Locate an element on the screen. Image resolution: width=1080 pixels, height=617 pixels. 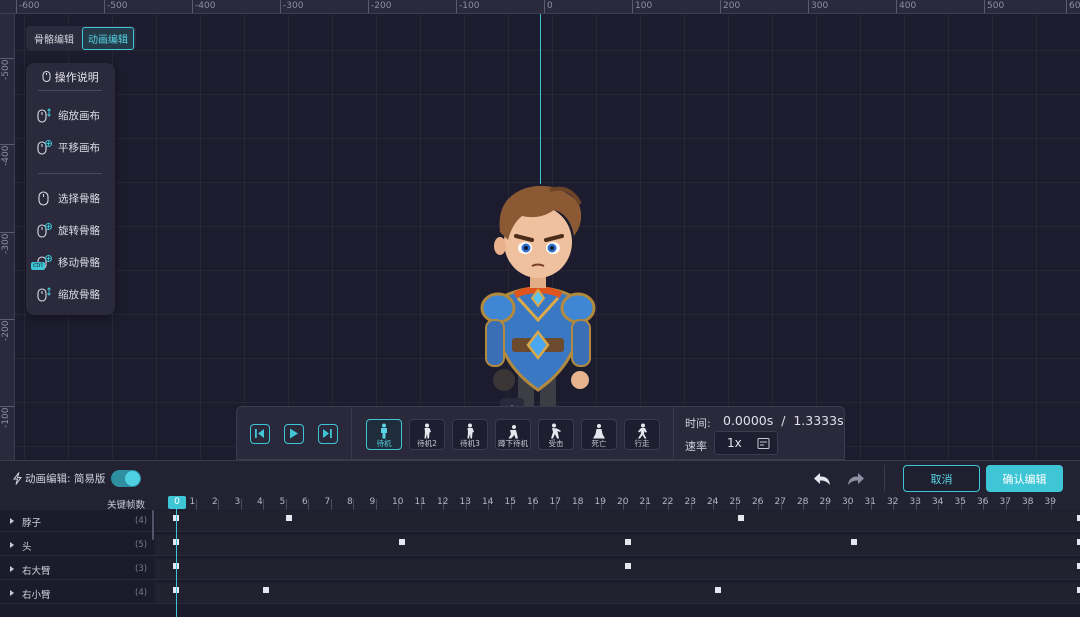
simple-mode-toggle is located at coordinates (126, 478).